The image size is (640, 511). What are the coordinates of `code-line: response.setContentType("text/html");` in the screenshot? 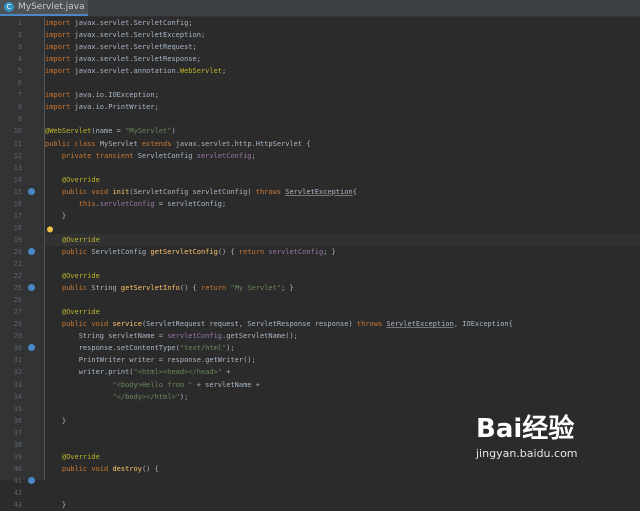 It's located at (140, 348).